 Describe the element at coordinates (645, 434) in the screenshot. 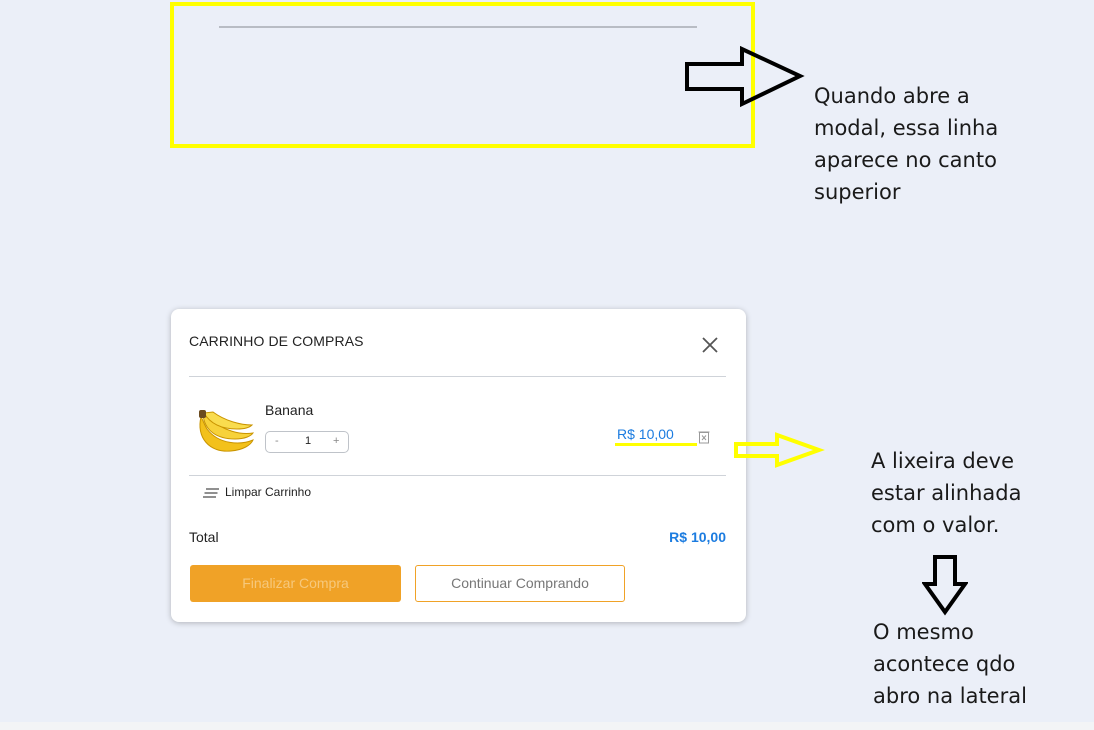

I see `item-price: R$ 10,00` at that location.